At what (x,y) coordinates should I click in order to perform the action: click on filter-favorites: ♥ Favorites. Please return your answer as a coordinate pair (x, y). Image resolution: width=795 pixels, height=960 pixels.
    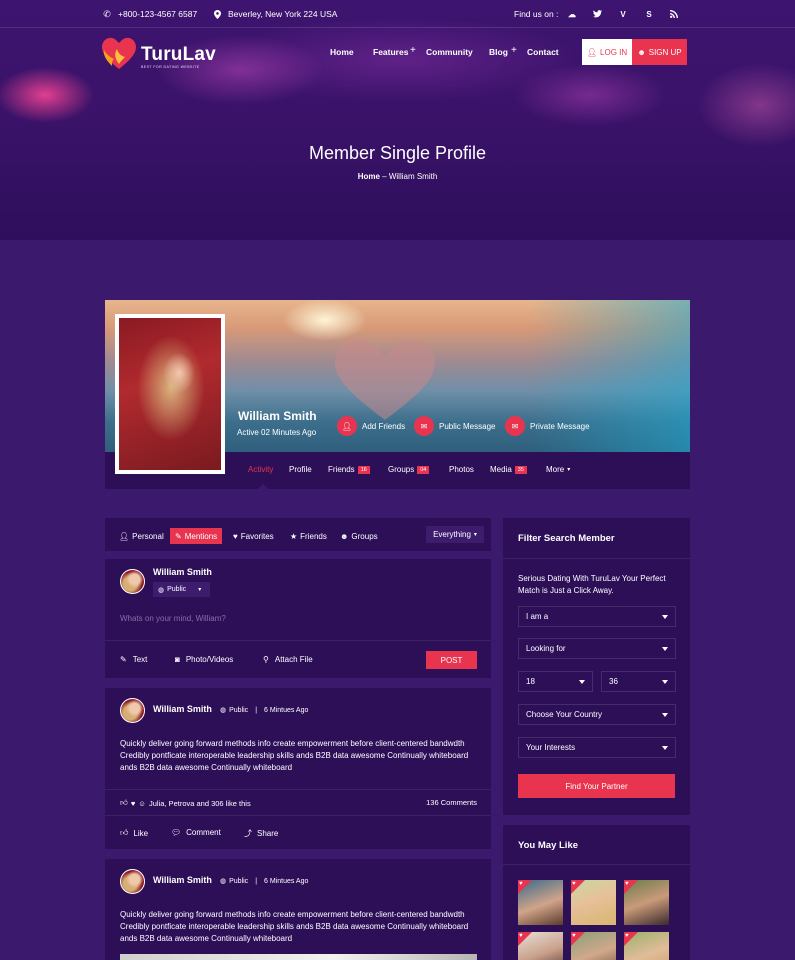
    Looking at the image, I should click on (253, 536).